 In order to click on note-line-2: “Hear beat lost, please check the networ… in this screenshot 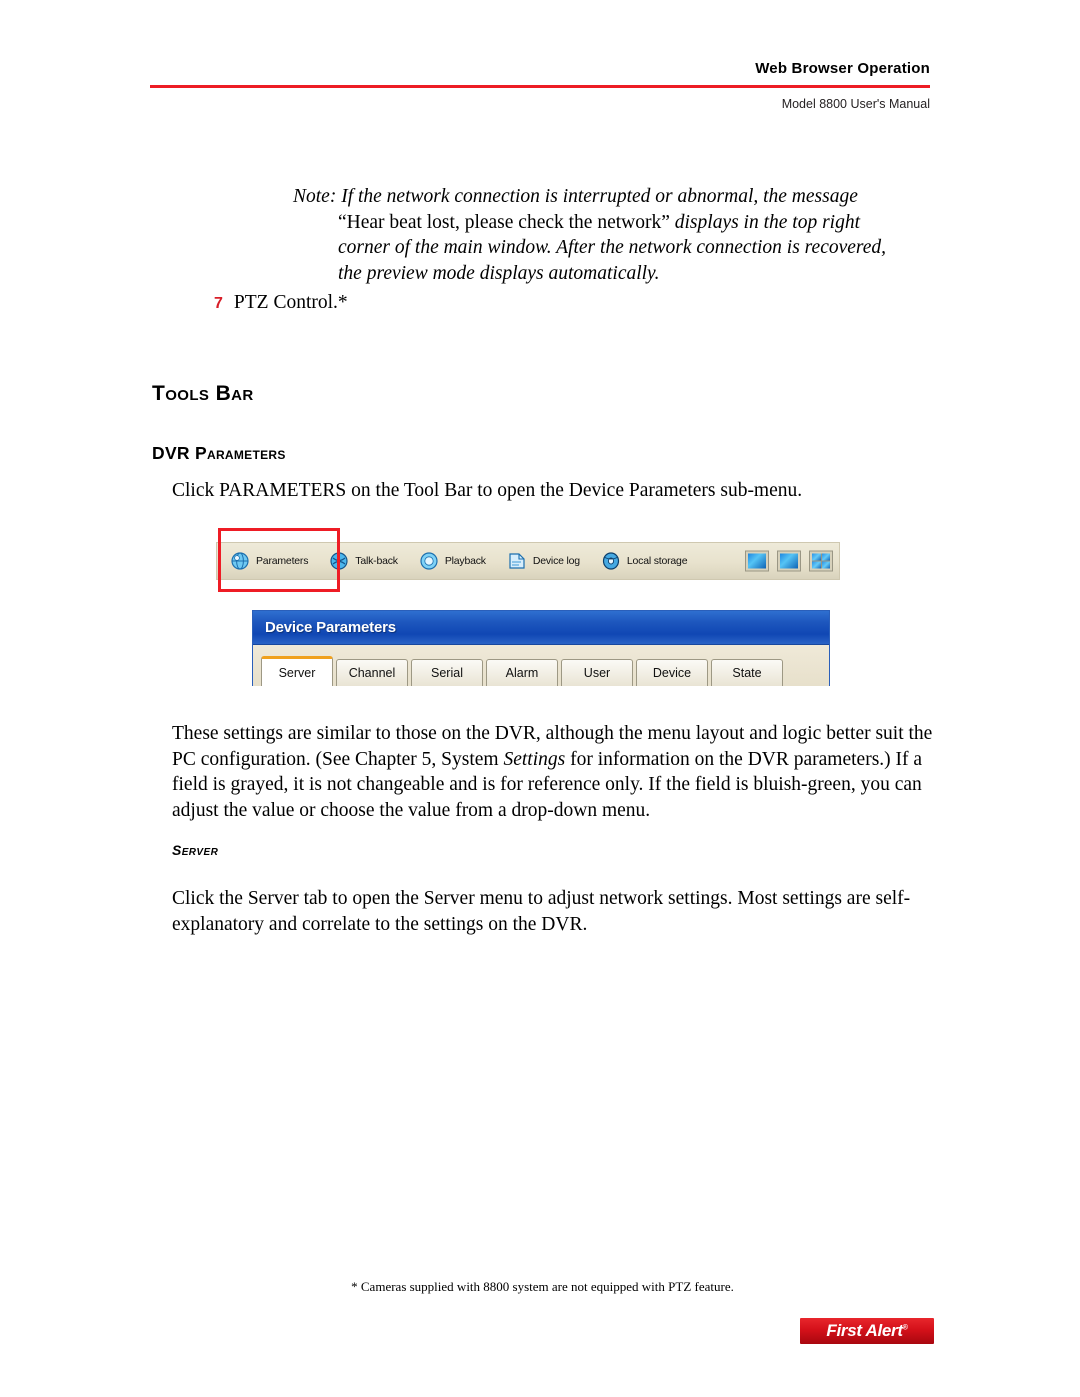, I will do `click(619, 223)`.